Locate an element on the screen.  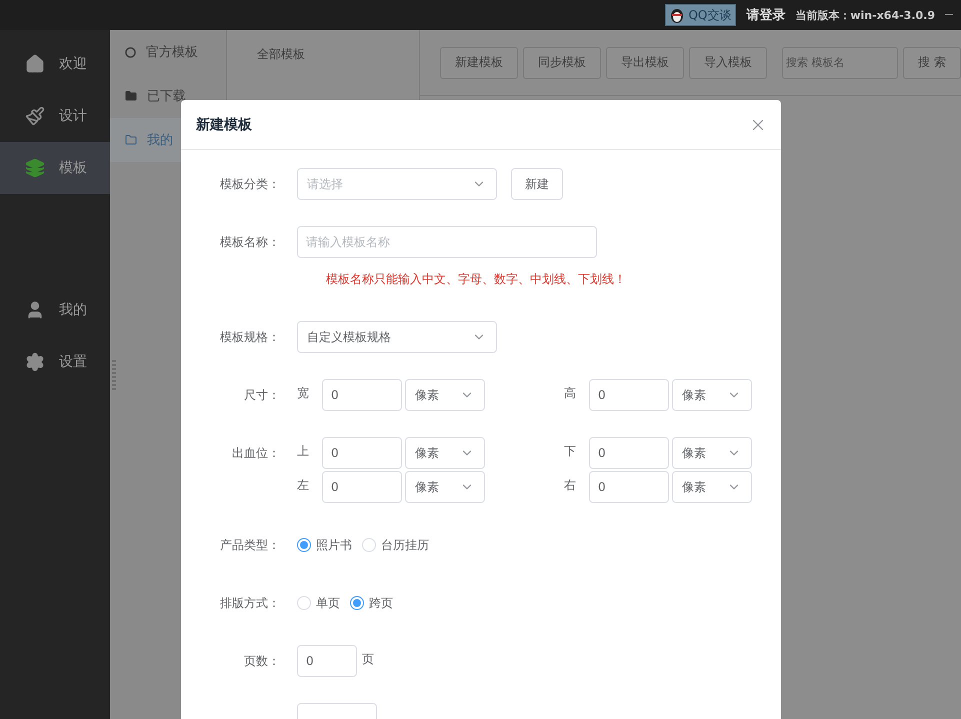
form-label: 模板规格： is located at coordinates (250, 337).